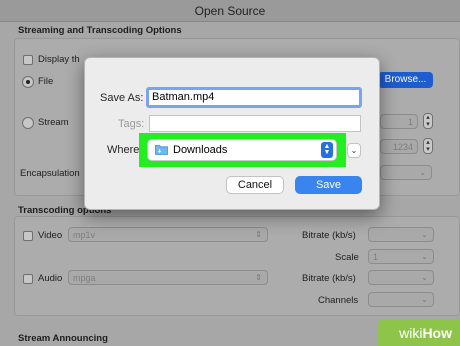 This screenshot has height=346, width=460. What do you see at coordinates (401, 299) in the screenshot?
I see `channels-popup: ⌄` at bounding box center [401, 299].